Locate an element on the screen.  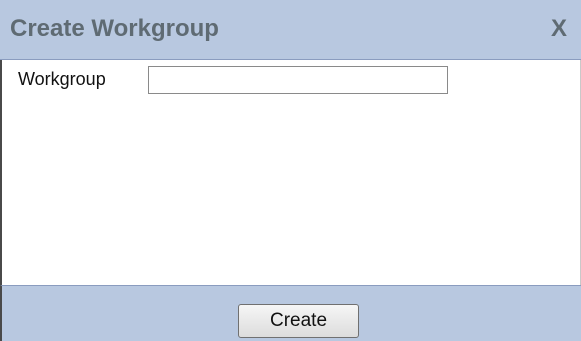
close-button: X is located at coordinates (559, 29).